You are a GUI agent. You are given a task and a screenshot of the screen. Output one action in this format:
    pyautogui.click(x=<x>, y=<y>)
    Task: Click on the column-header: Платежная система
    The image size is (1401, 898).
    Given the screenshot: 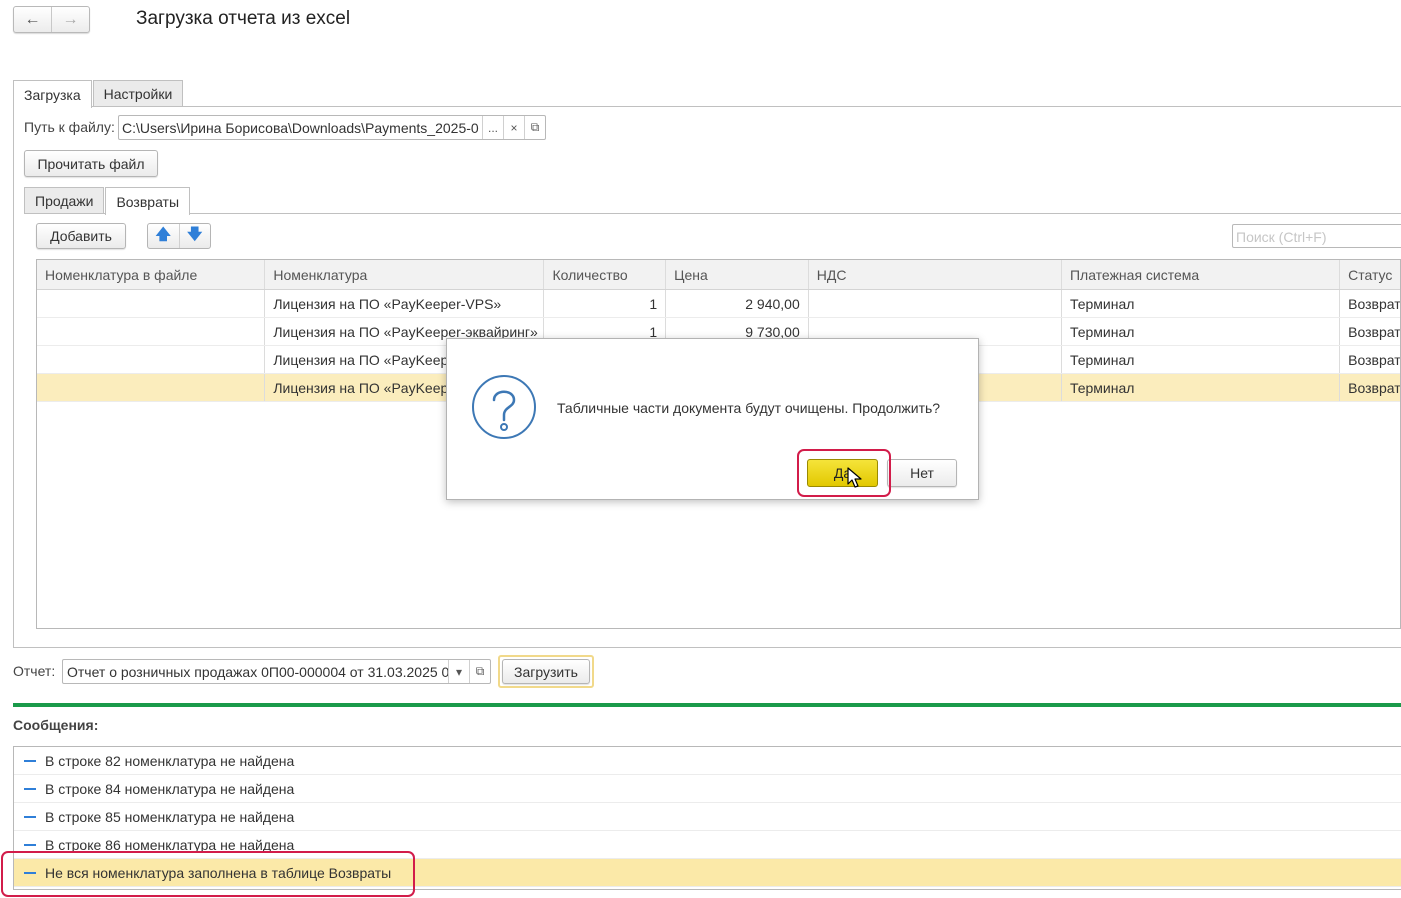 What is the action you would take?
    pyautogui.click(x=1201, y=274)
    